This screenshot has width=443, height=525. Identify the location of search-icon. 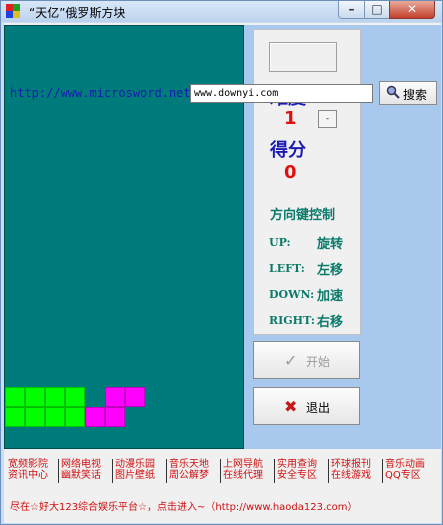
(393, 92).